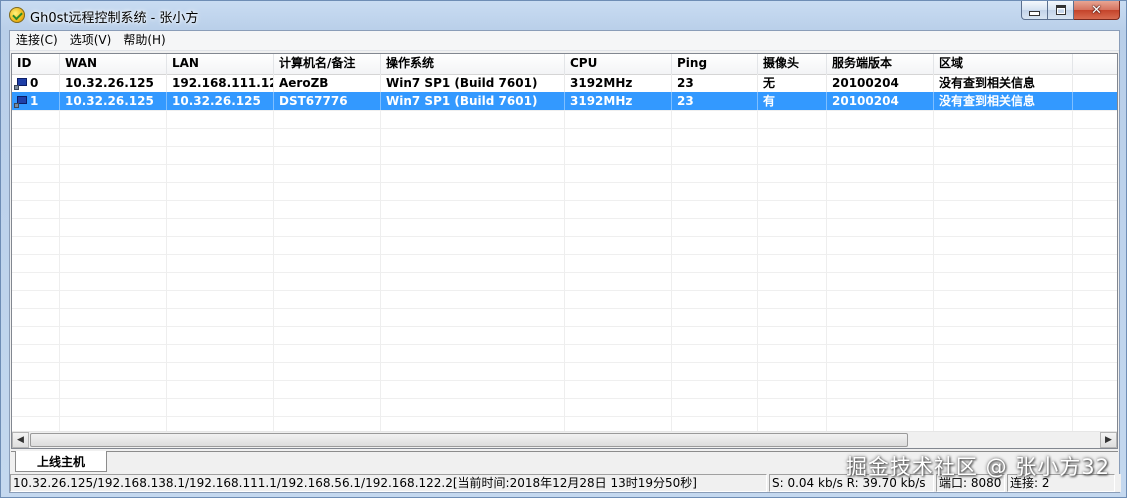  Describe the element at coordinates (473, 64) in the screenshot. I see `column-header-os: 操作系统` at that location.